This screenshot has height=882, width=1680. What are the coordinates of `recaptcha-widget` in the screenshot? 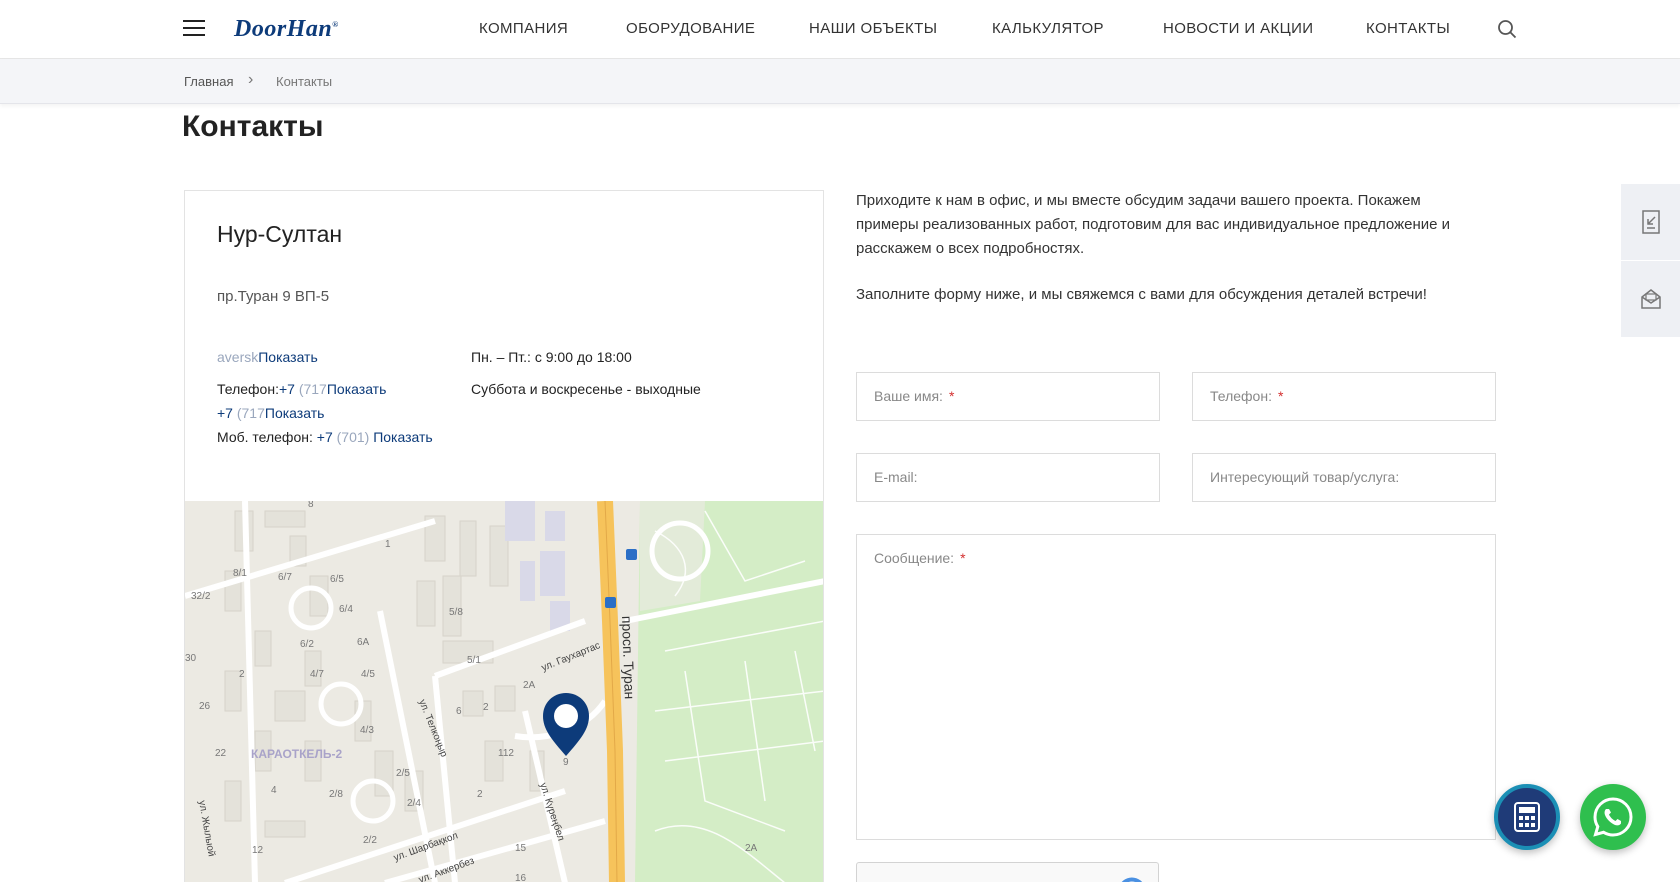 It's located at (1007, 872).